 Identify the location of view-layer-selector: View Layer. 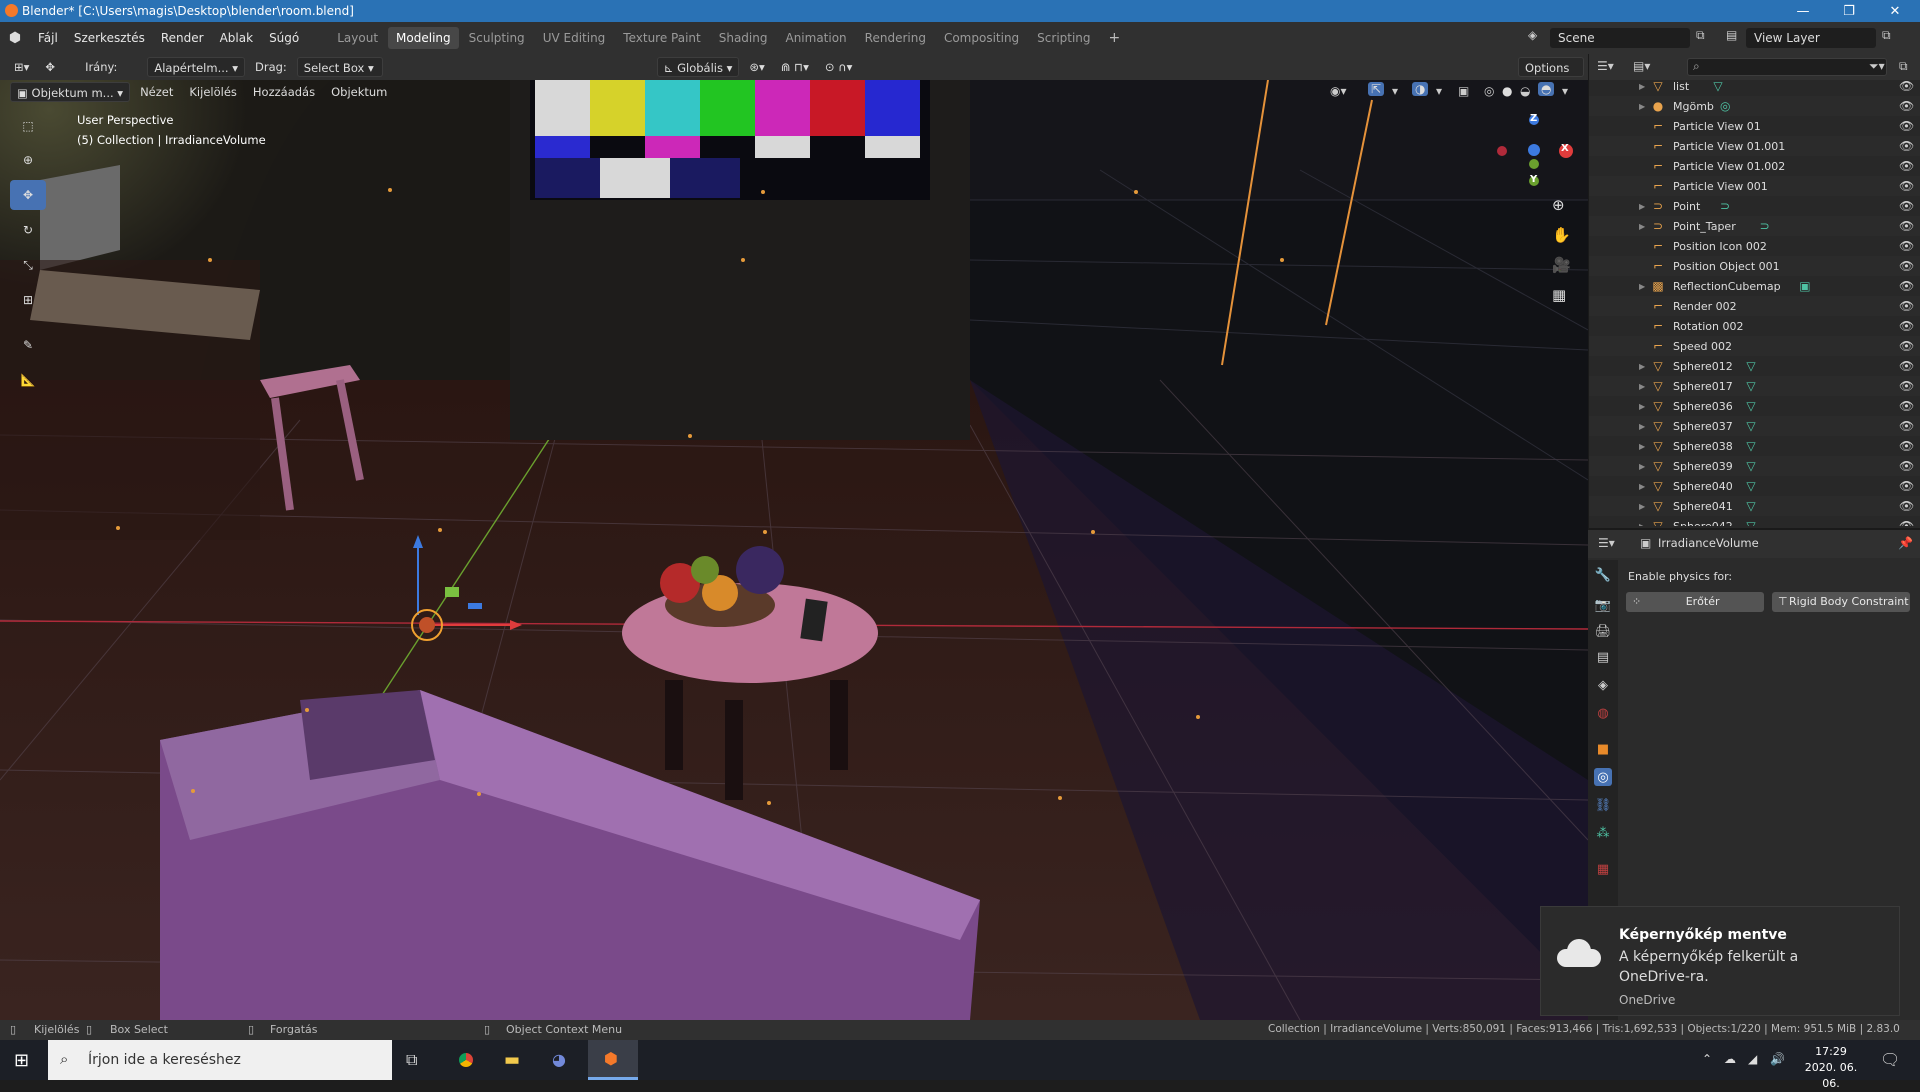
(1811, 38).